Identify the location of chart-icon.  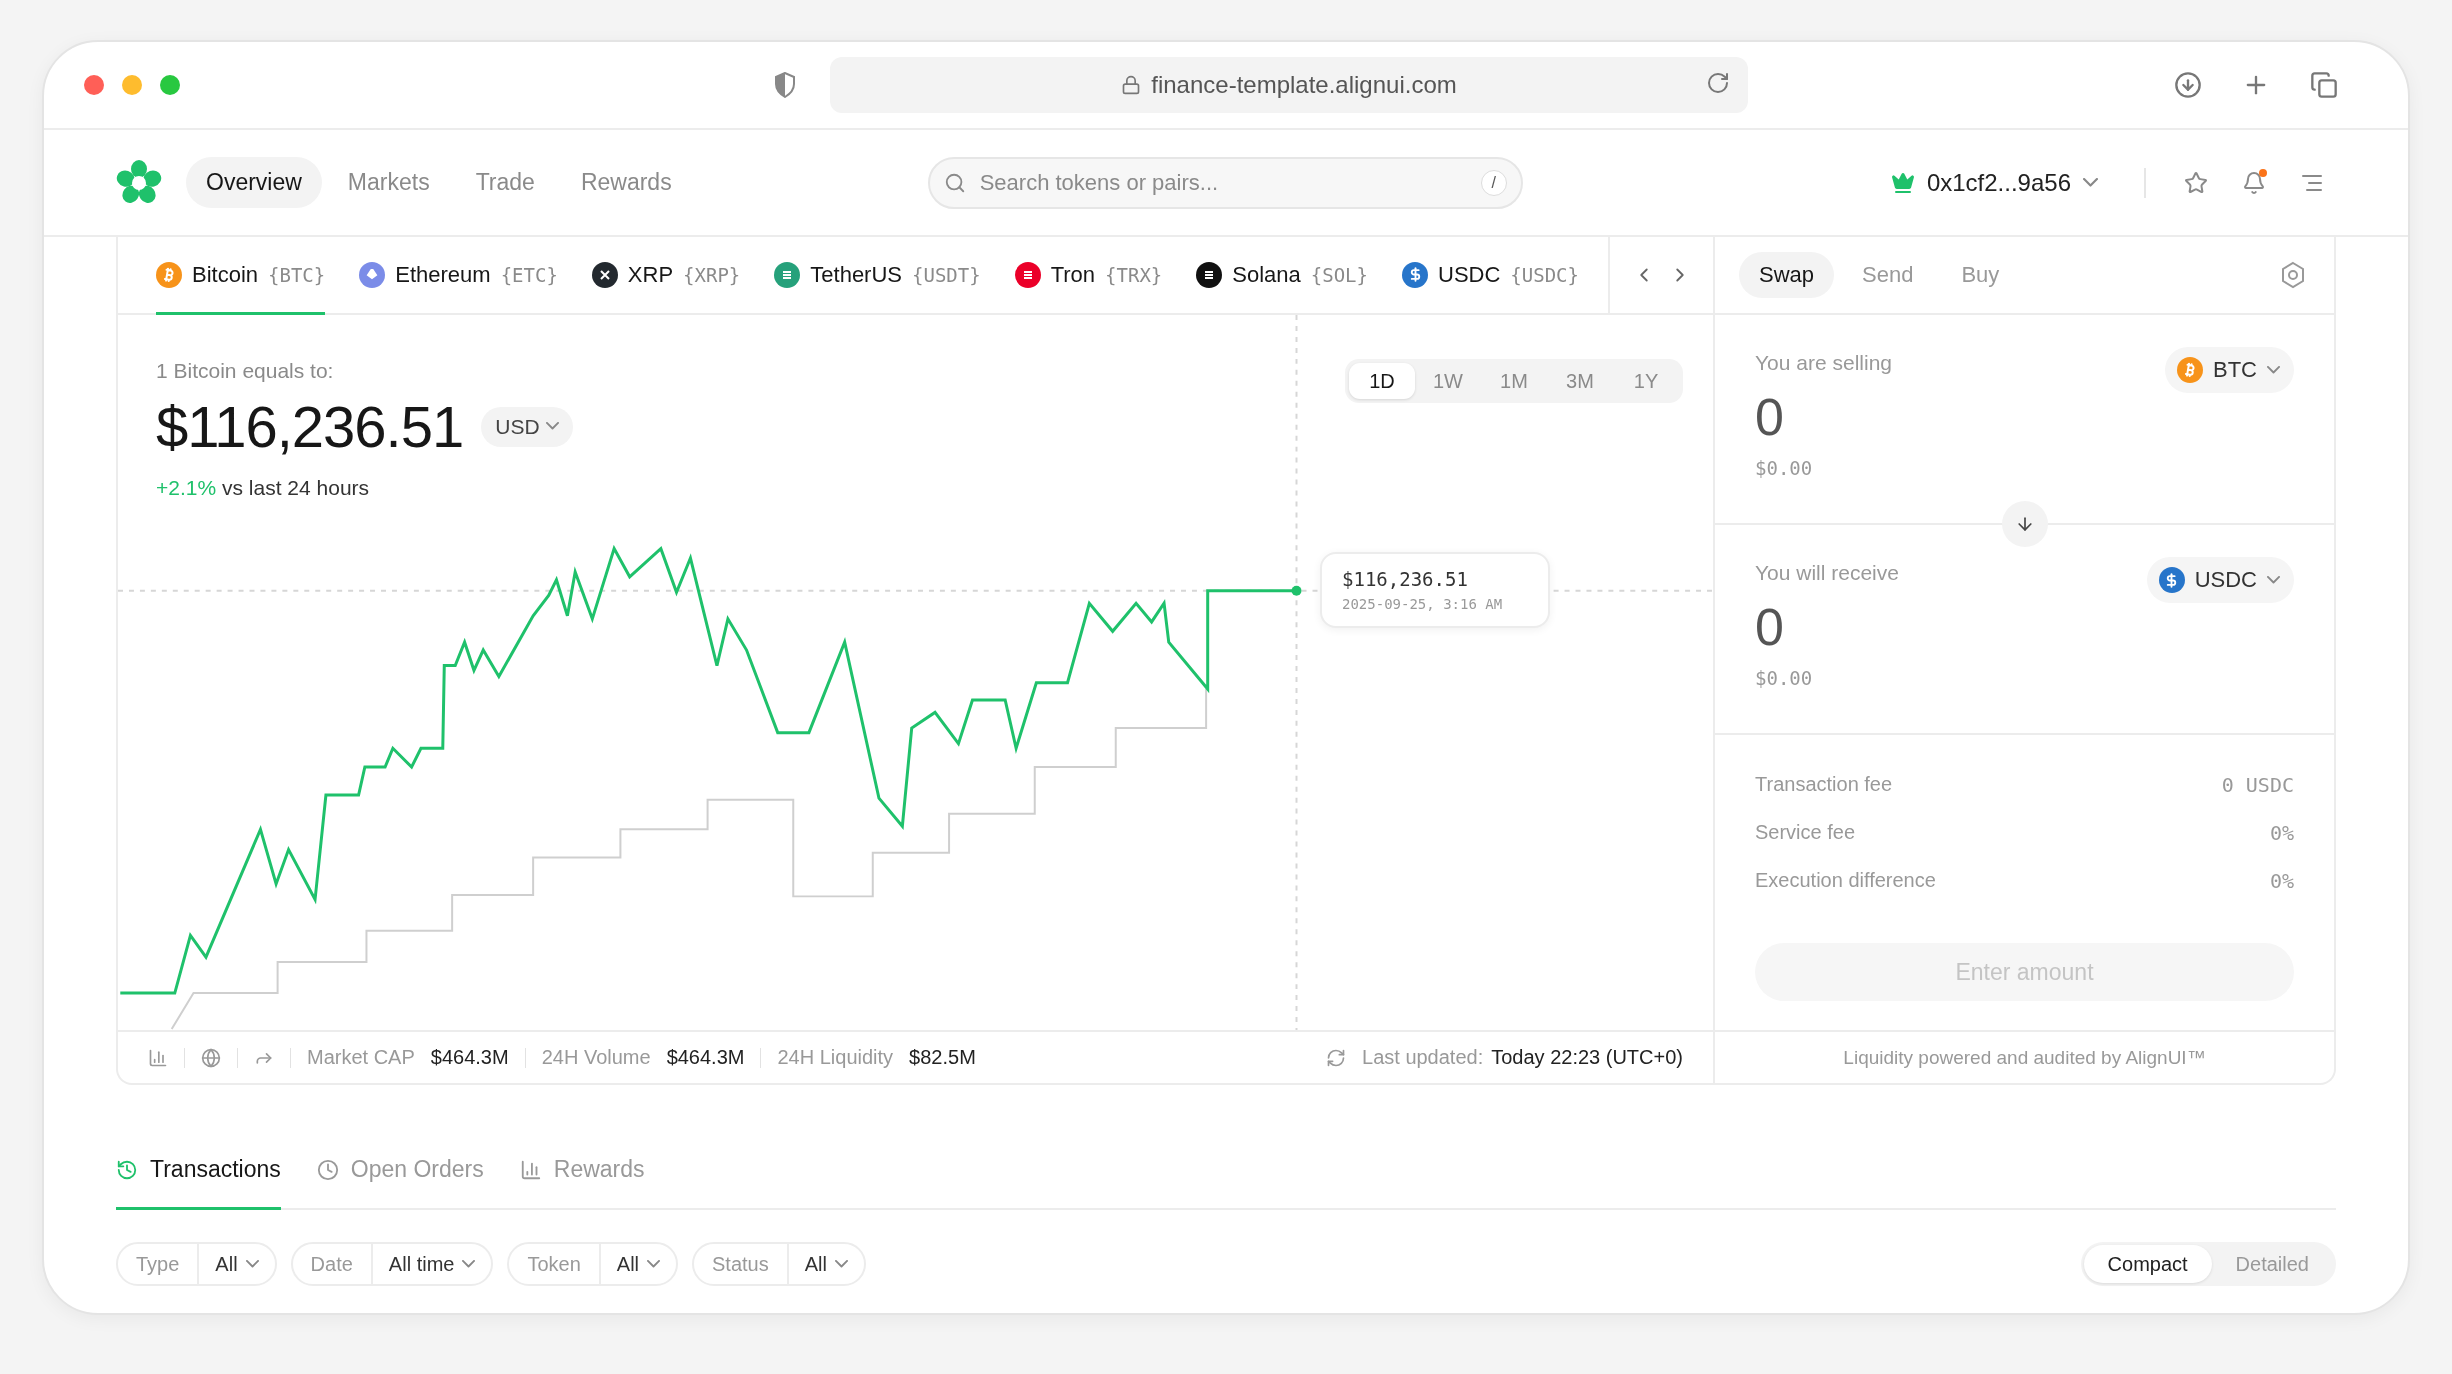
(158, 1057).